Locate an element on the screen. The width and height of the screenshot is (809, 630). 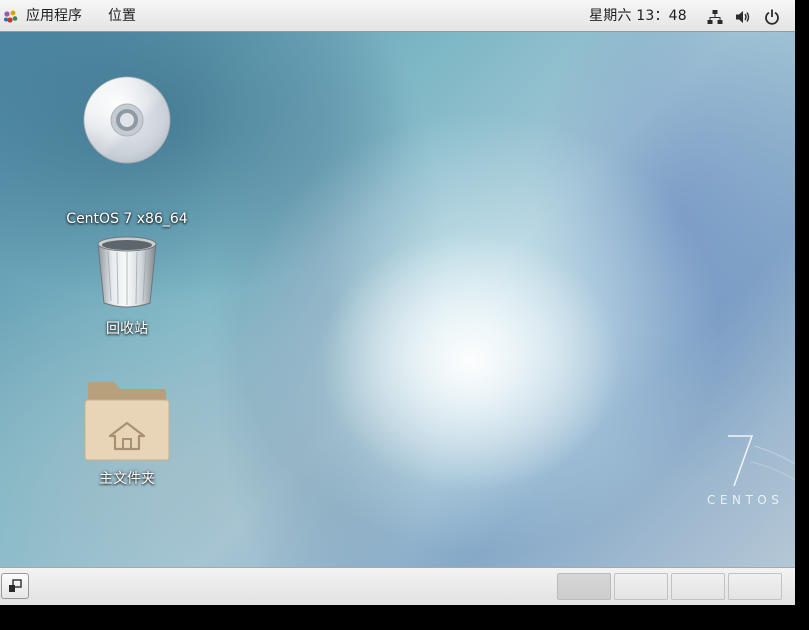
desktop-item-cd: CentOS 7 x86_64 is located at coordinates (127, 150).